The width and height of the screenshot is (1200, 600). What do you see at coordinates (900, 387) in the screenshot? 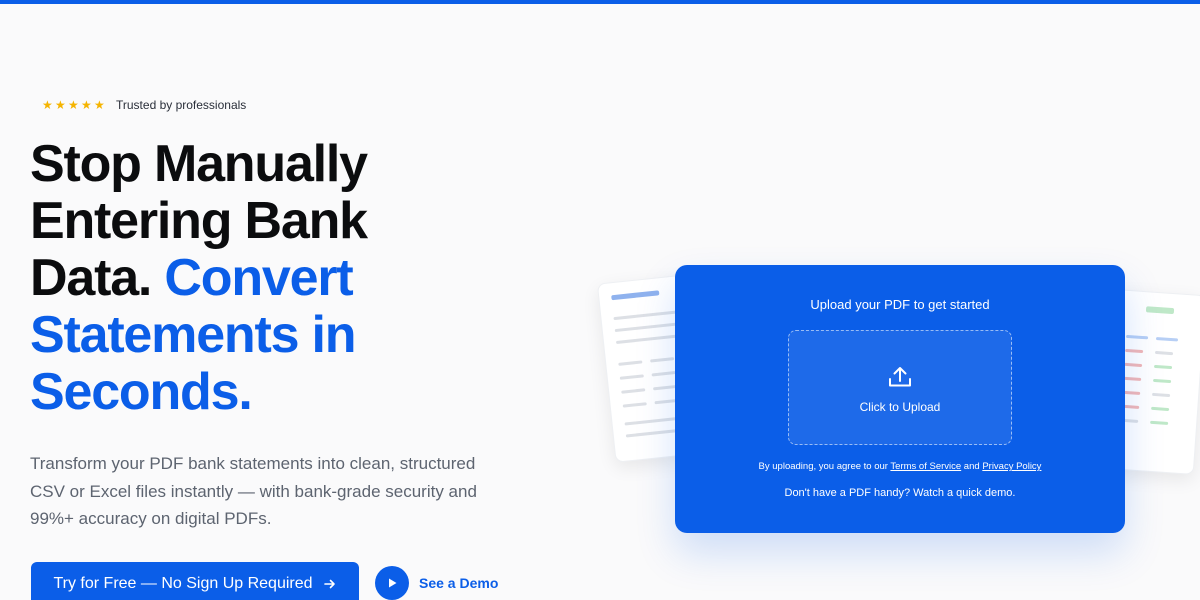
I see `upload-dropzone: Click to Upload` at bounding box center [900, 387].